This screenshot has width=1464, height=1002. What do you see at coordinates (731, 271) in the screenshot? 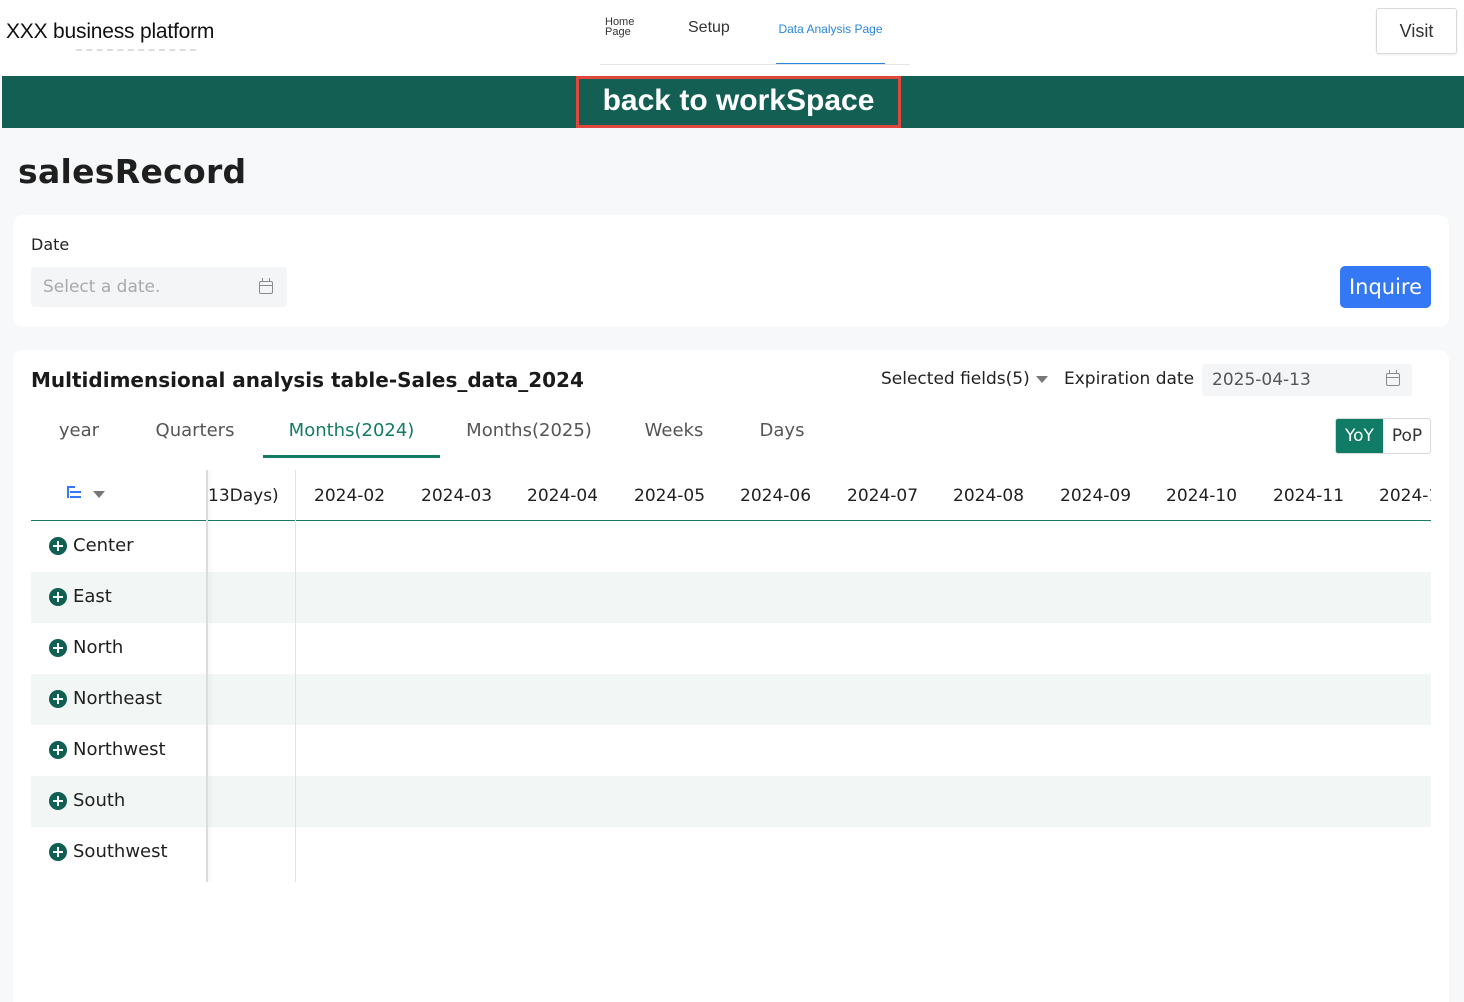
I see `filter-card: Date Select a date. Inquire` at bounding box center [731, 271].